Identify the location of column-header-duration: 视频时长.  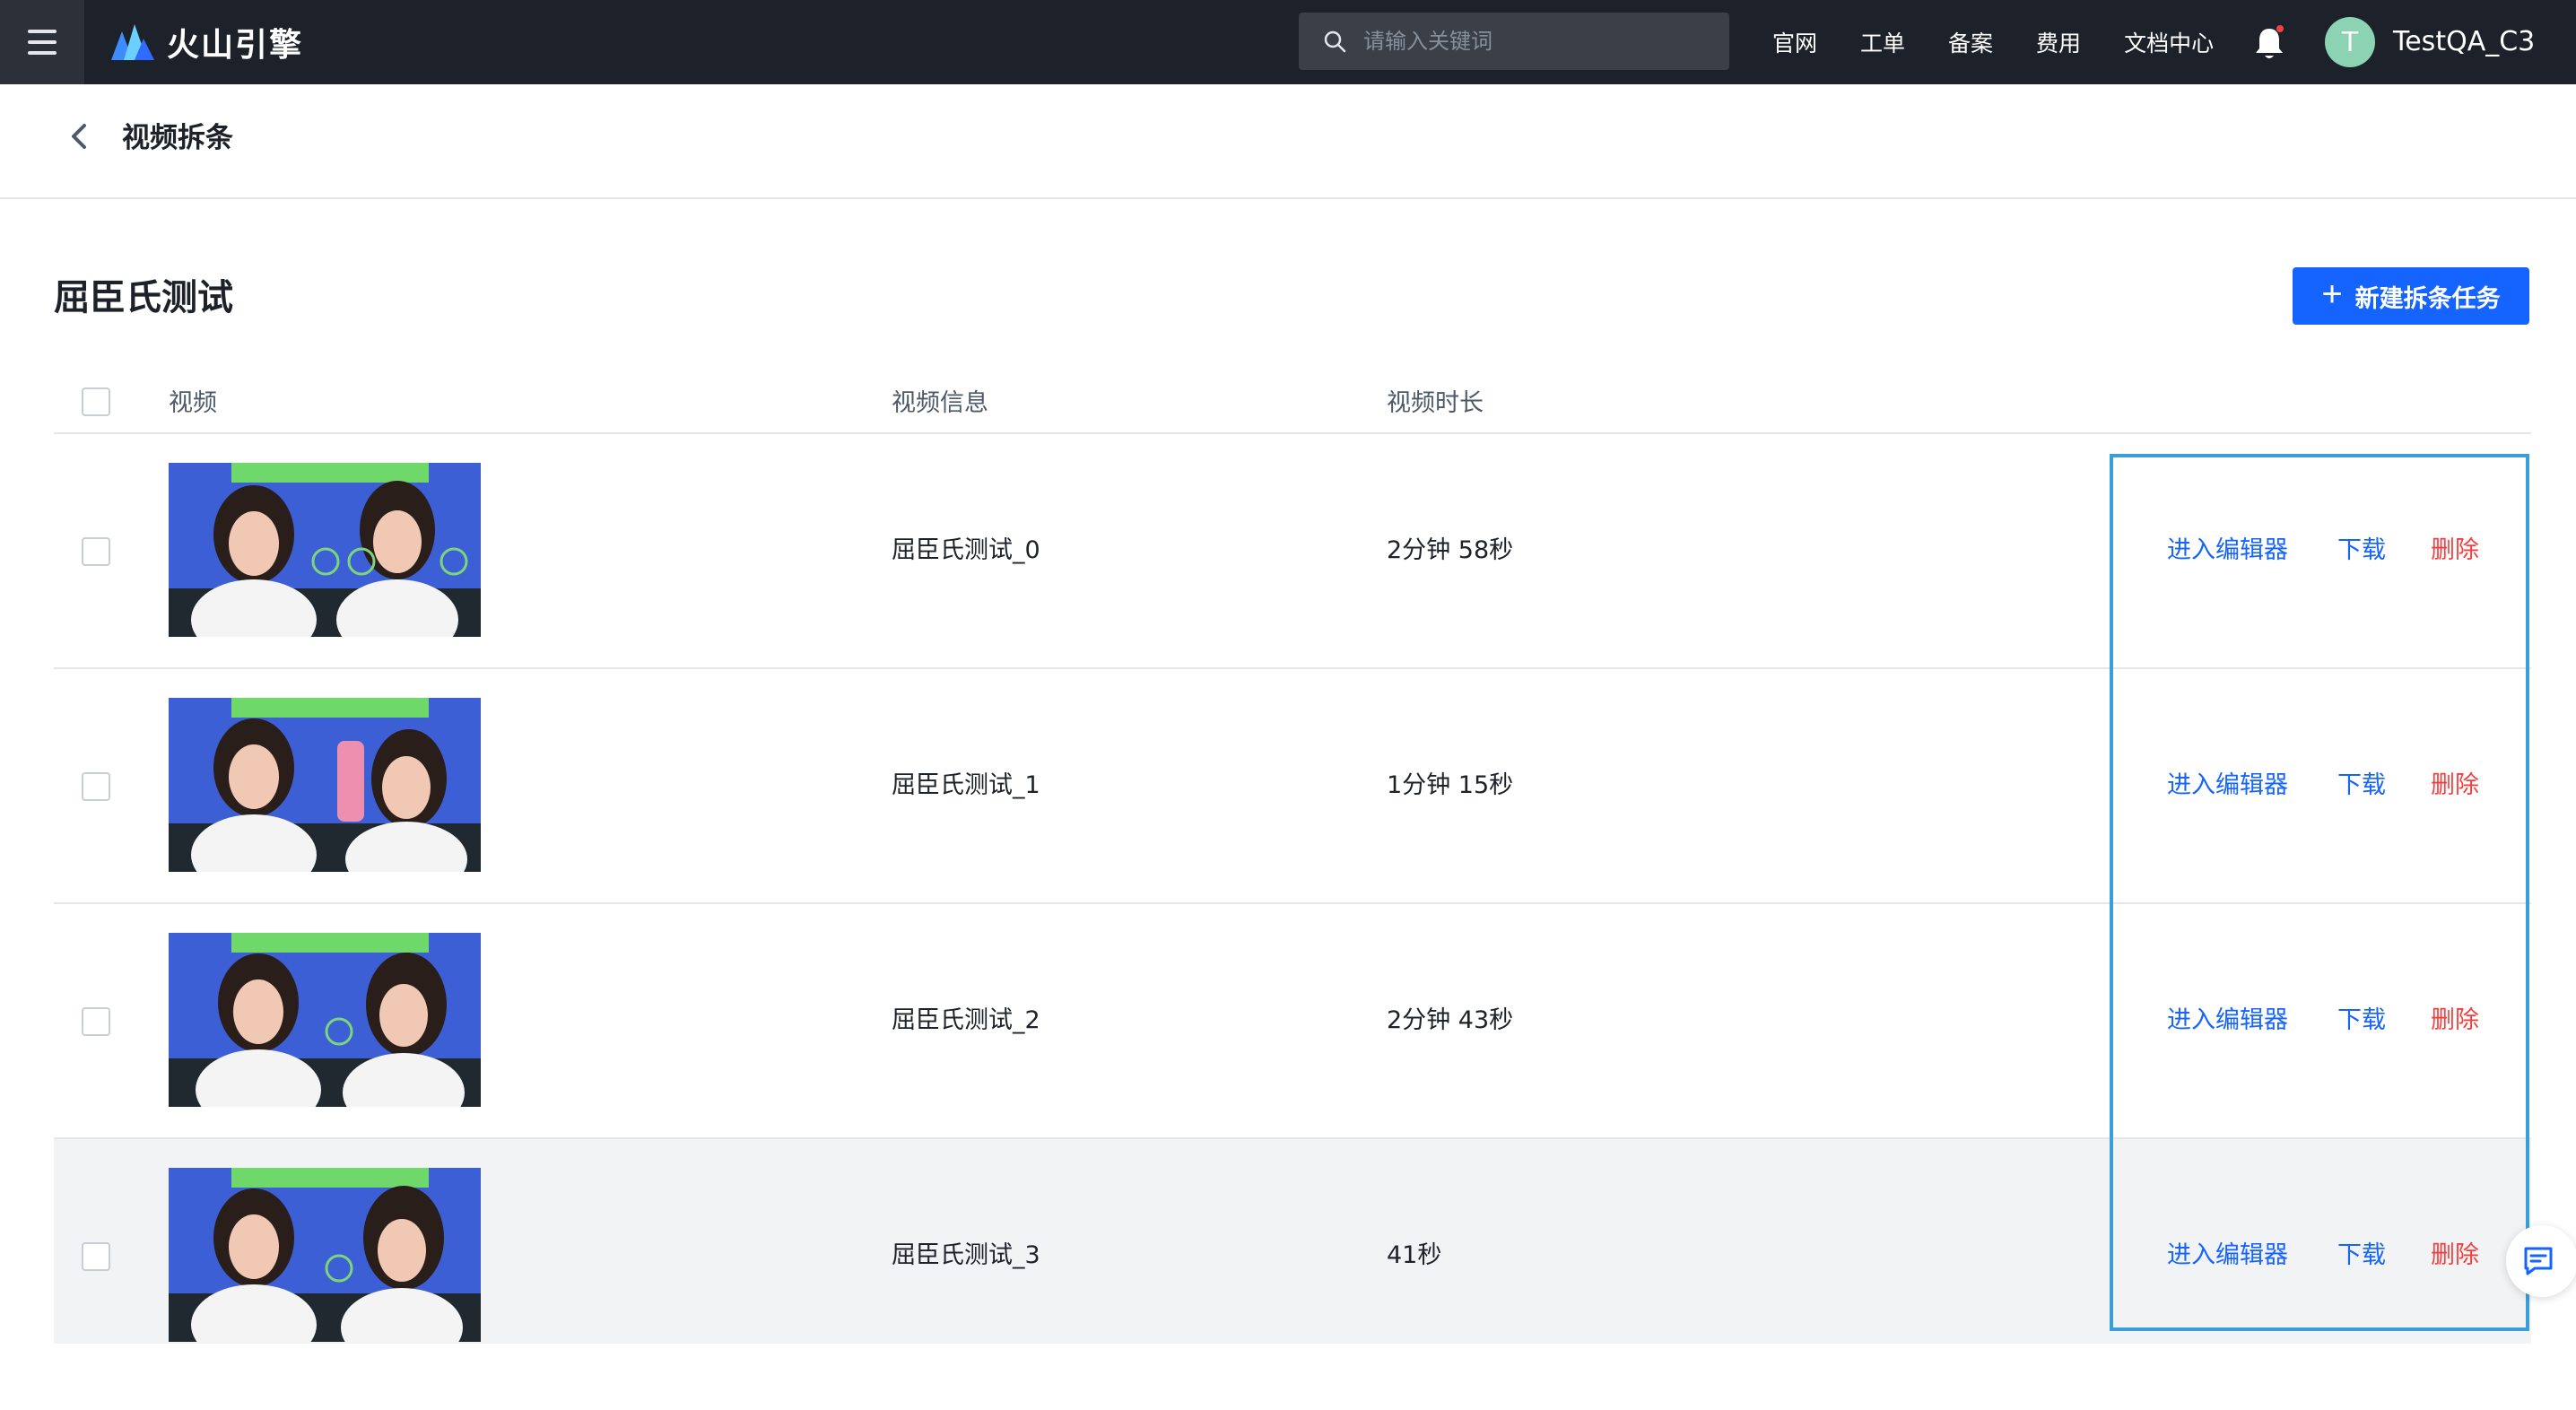
(1435, 403).